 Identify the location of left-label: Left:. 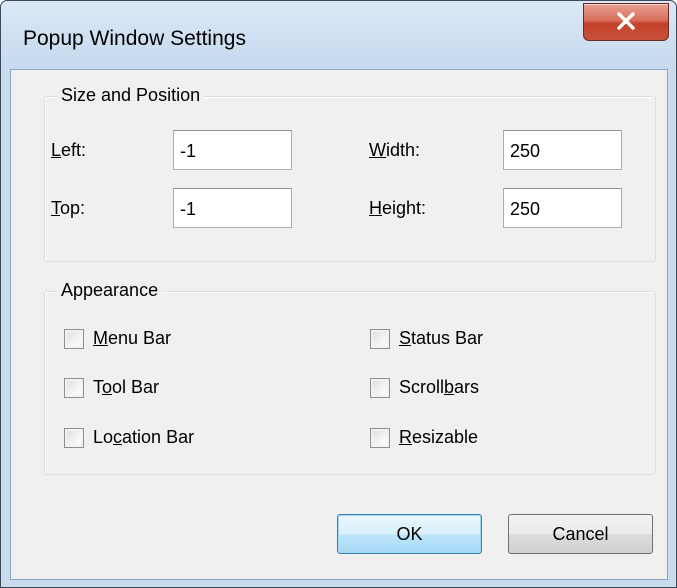
(69, 150).